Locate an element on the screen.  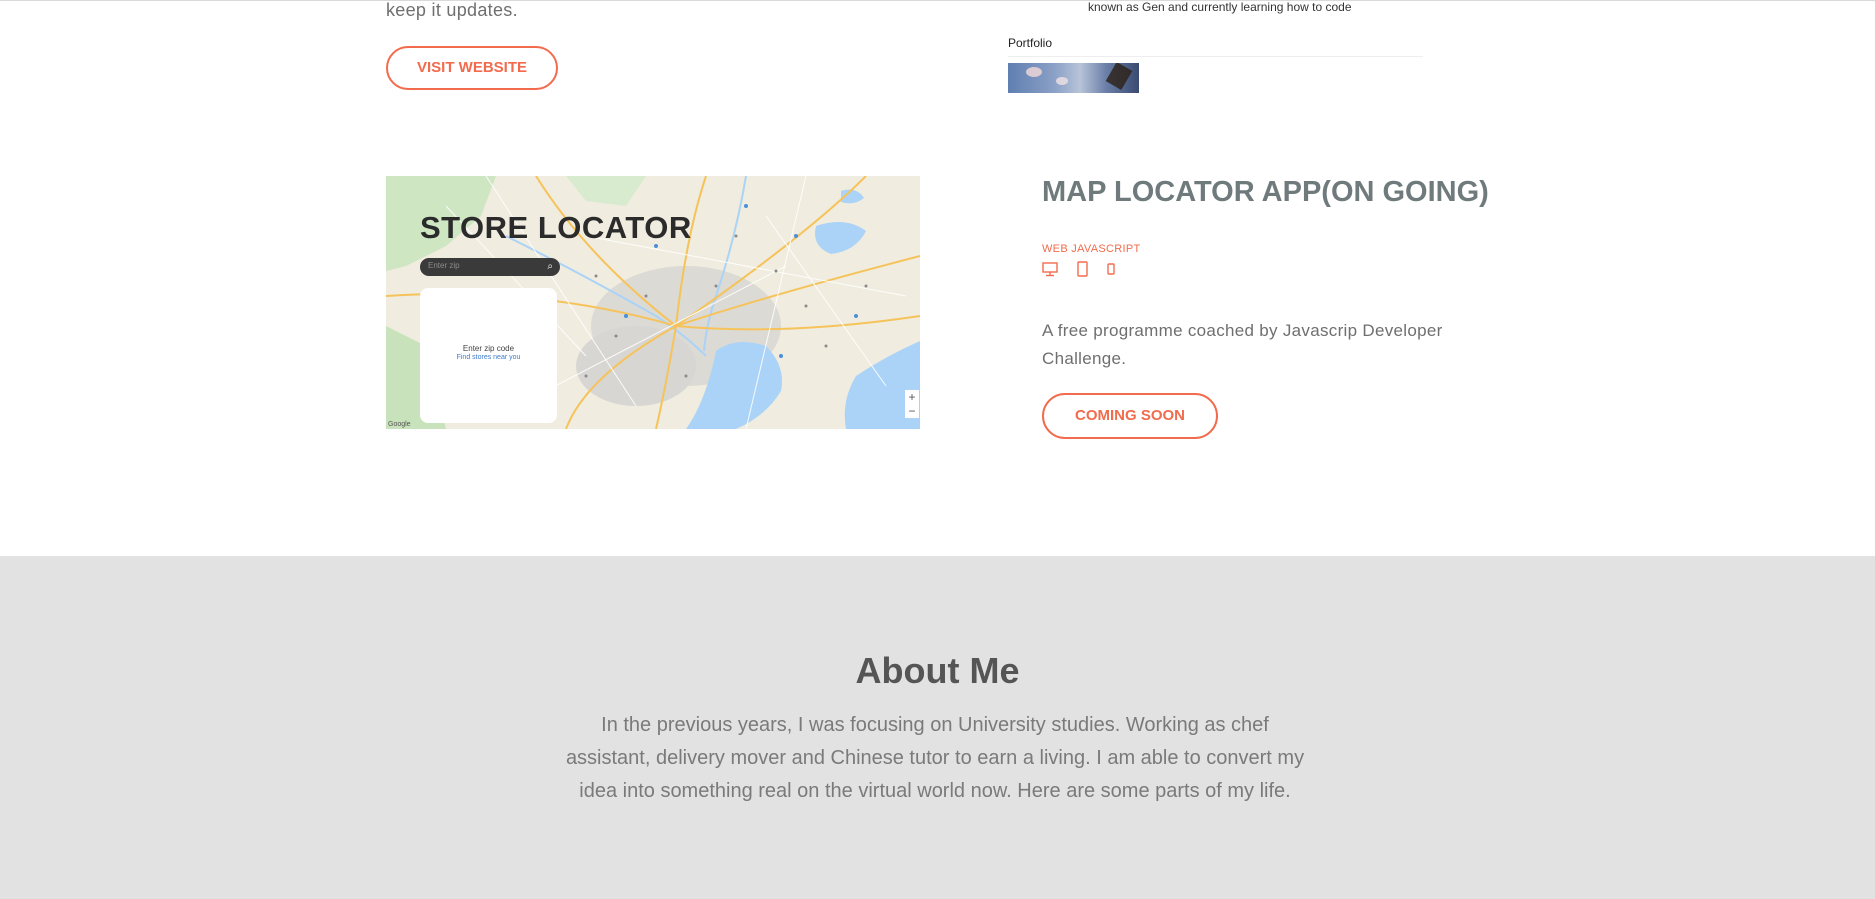
panel-prompt: Enter zip code is located at coordinates (488, 348).